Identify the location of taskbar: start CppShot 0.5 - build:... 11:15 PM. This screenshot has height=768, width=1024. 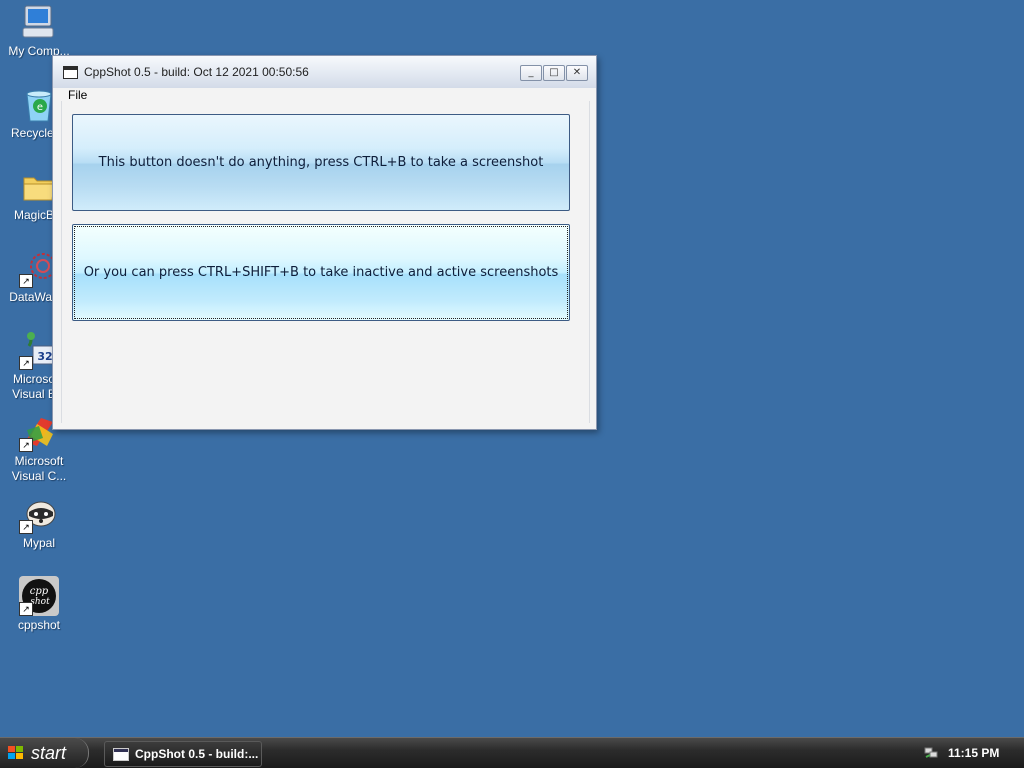
(512, 752).